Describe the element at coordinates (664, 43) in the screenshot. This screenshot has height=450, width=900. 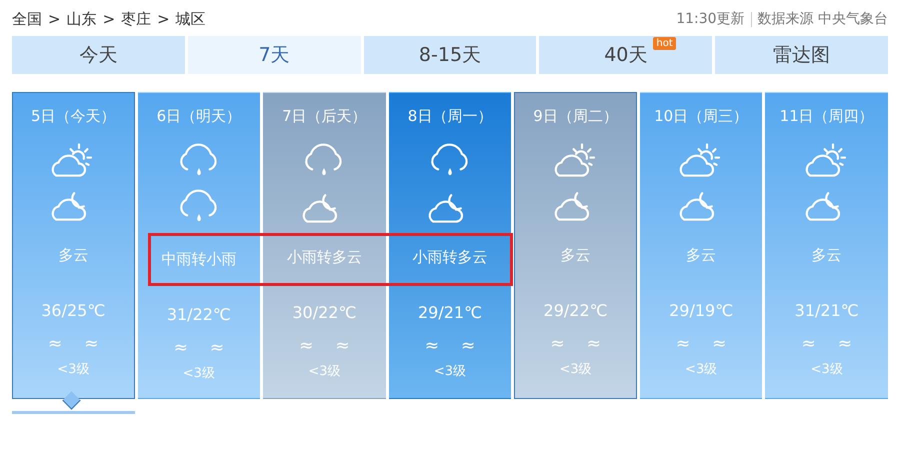
I see `hot-badge: hot` at that location.